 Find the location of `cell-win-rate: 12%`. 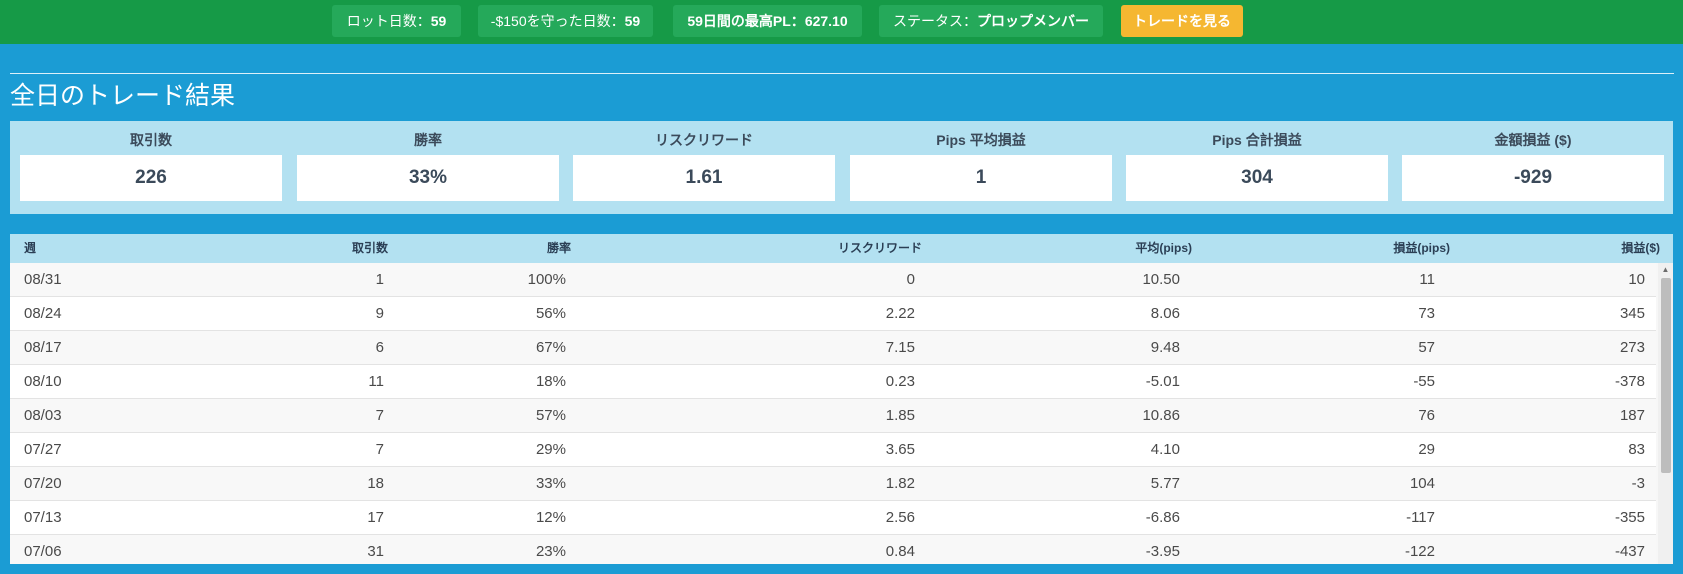

cell-win-rate: 12% is located at coordinates (550, 517).